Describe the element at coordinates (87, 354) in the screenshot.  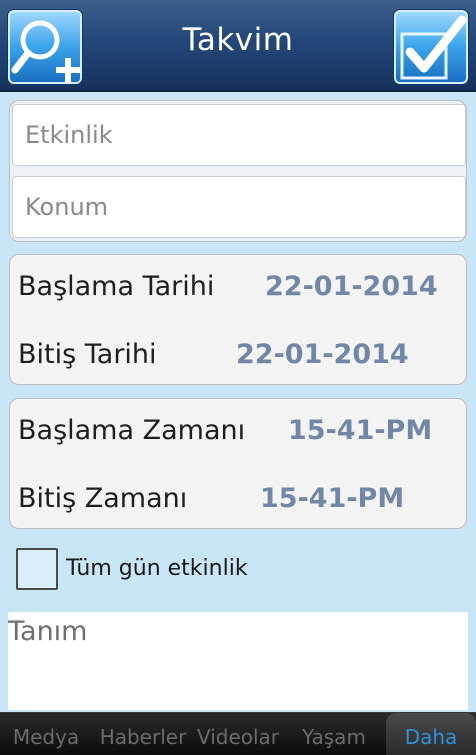
I see `end-date-label: Bitiş Tarihi` at that location.